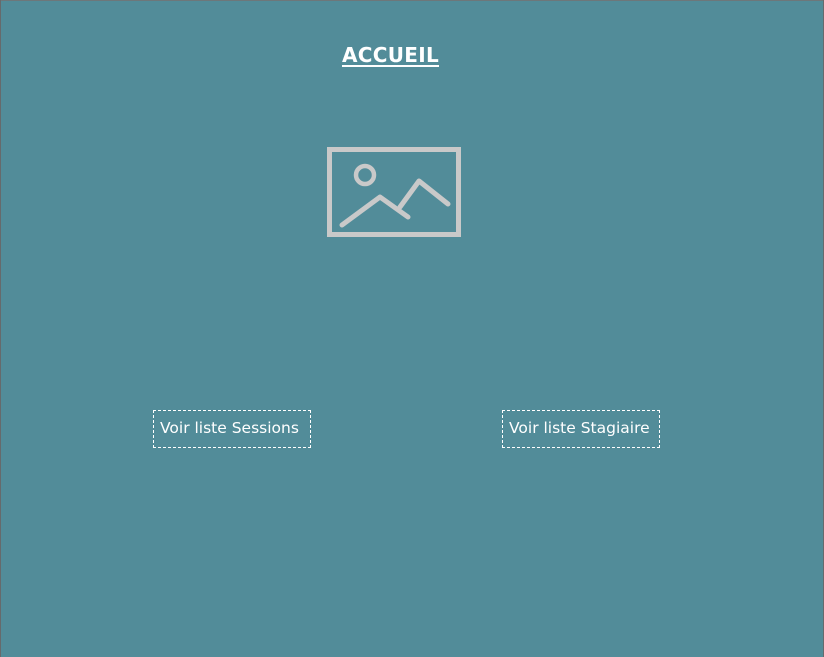  What do you see at coordinates (581, 429) in the screenshot?
I see `view-trainees-button: Voir liste Stagiaire` at bounding box center [581, 429].